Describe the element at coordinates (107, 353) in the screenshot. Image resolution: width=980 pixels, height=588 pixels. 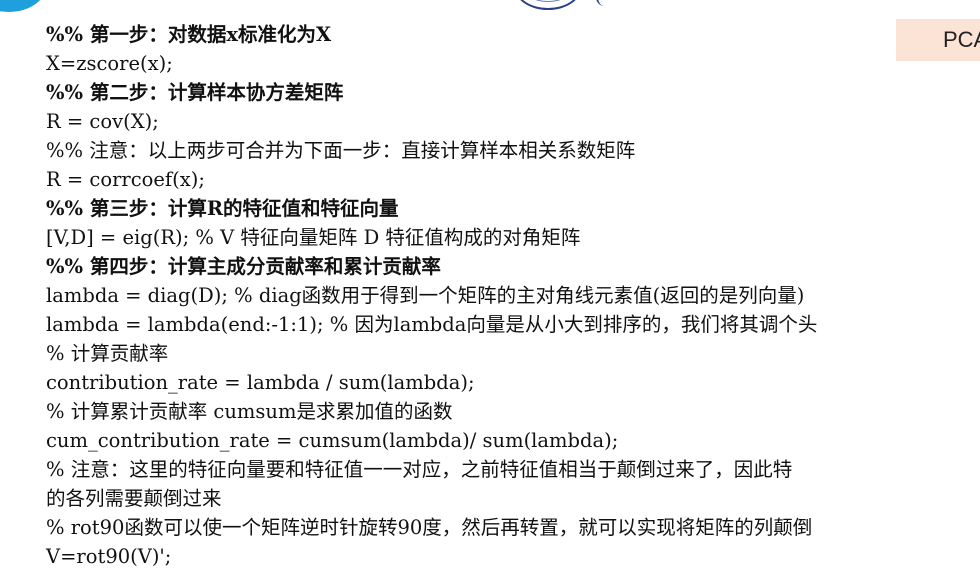
I see `code-line: % 计算贡献率` at that location.